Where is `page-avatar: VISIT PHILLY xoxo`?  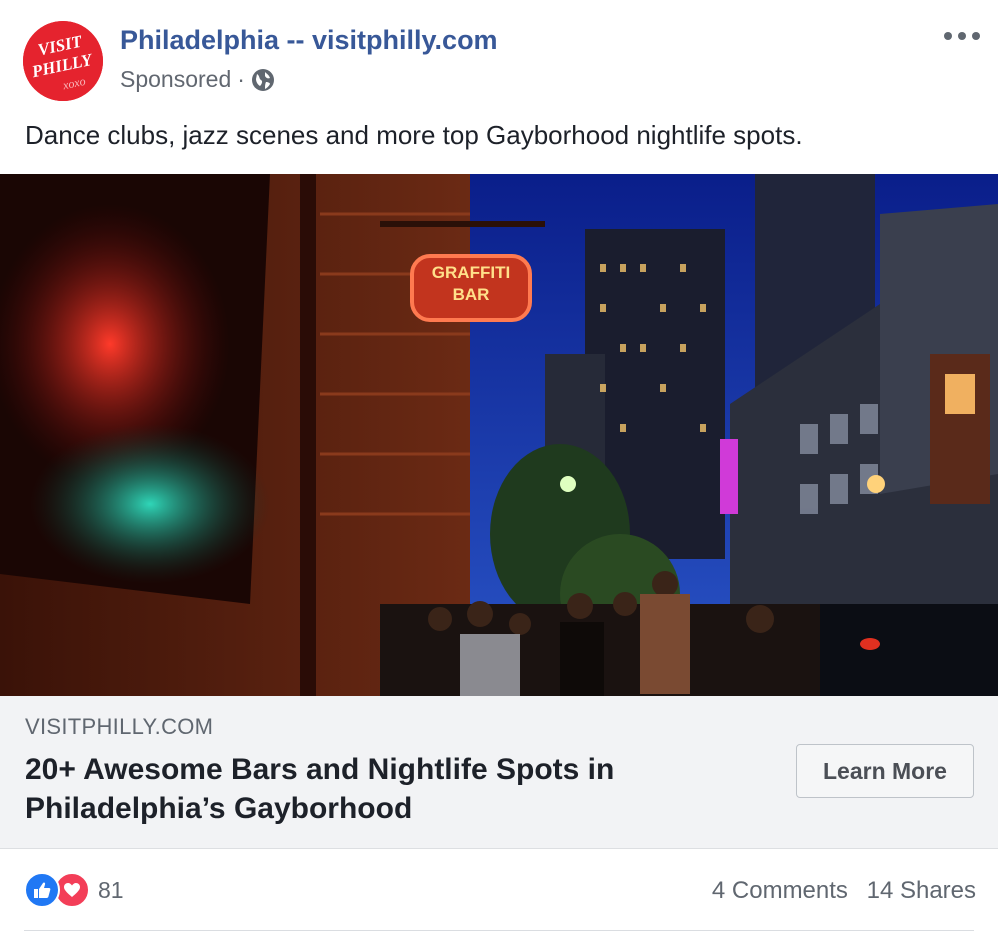 page-avatar: VISIT PHILLY xoxo is located at coordinates (63, 61).